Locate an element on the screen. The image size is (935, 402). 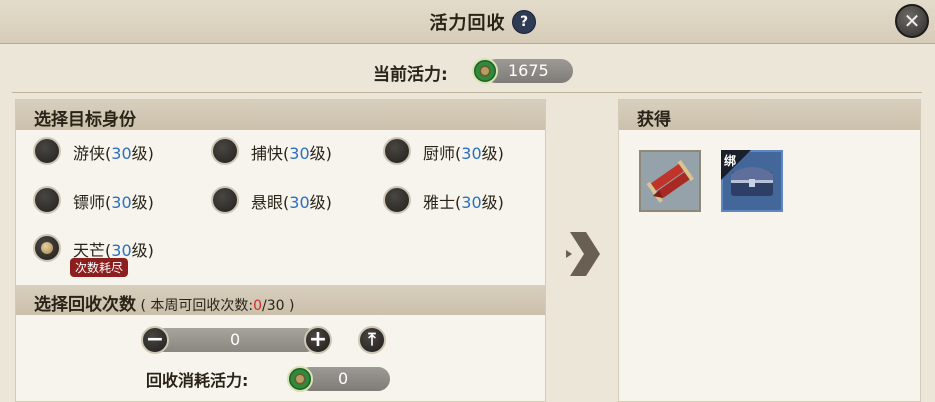
radio-button-selected is located at coordinates (47, 248).